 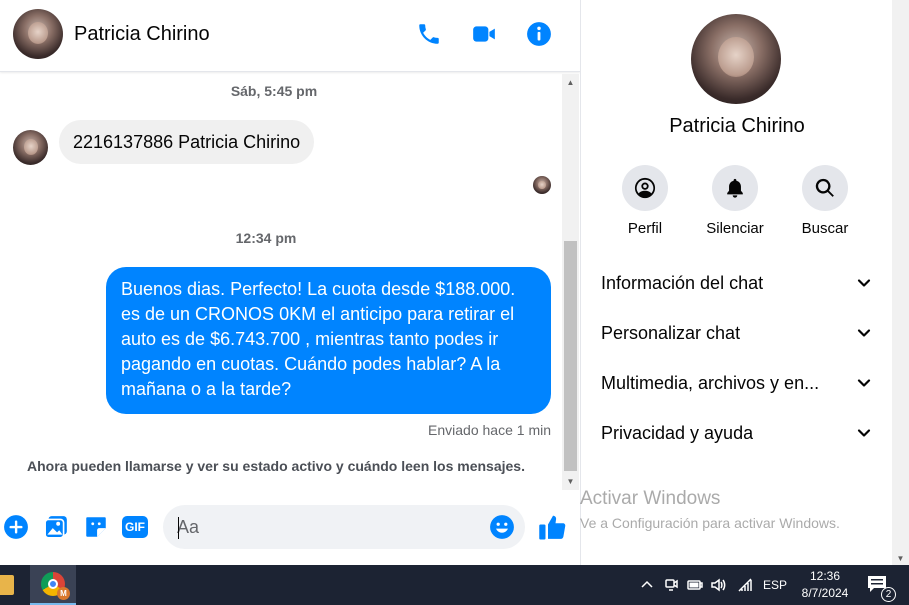 I want to click on chevron-up-icon, so click(x=647, y=585).